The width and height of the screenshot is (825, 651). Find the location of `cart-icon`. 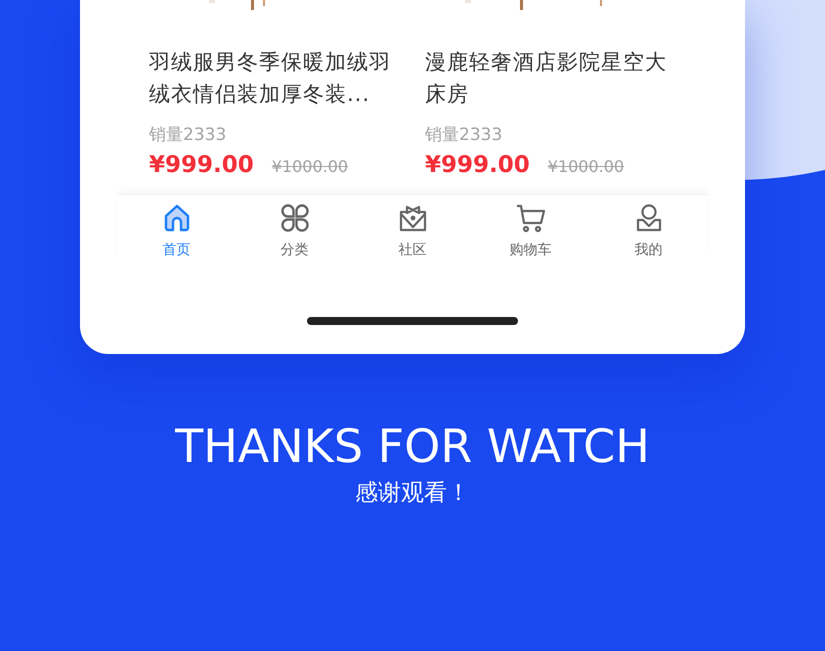

cart-icon is located at coordinates (531, 218).